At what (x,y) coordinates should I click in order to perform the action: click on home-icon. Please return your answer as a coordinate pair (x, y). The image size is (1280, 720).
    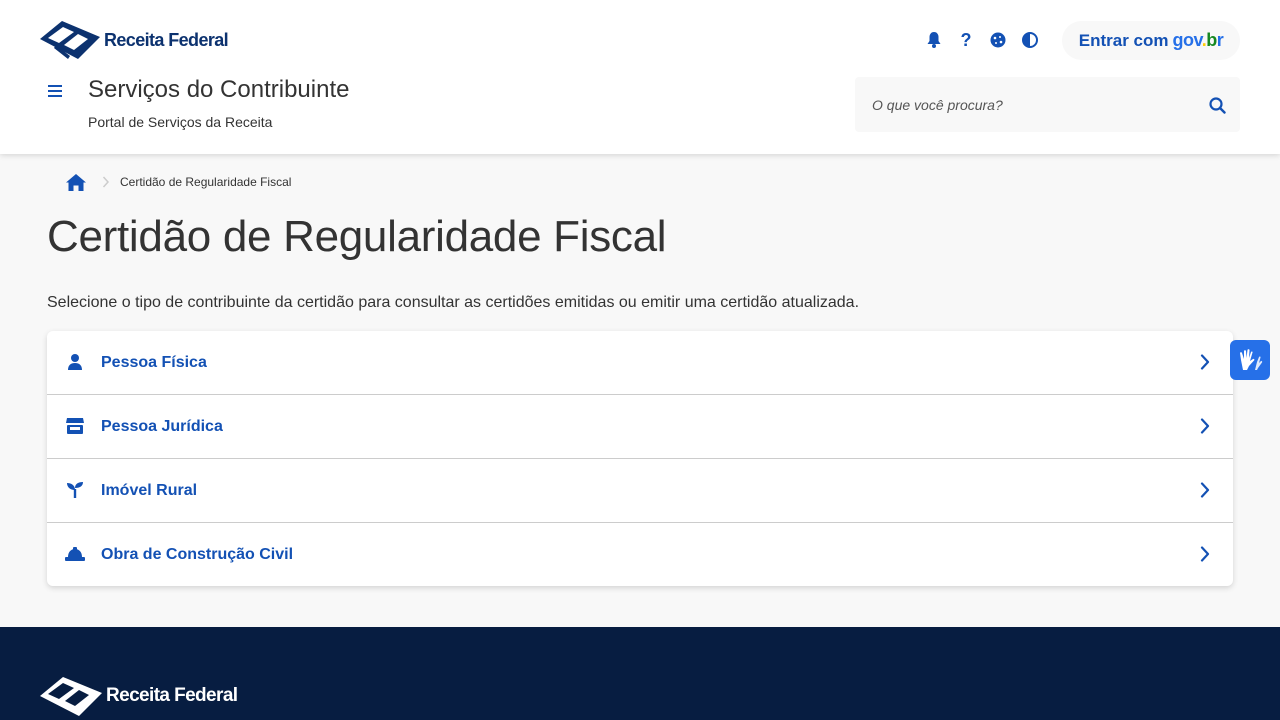
    Looking at the image, I should click on (76, 182).